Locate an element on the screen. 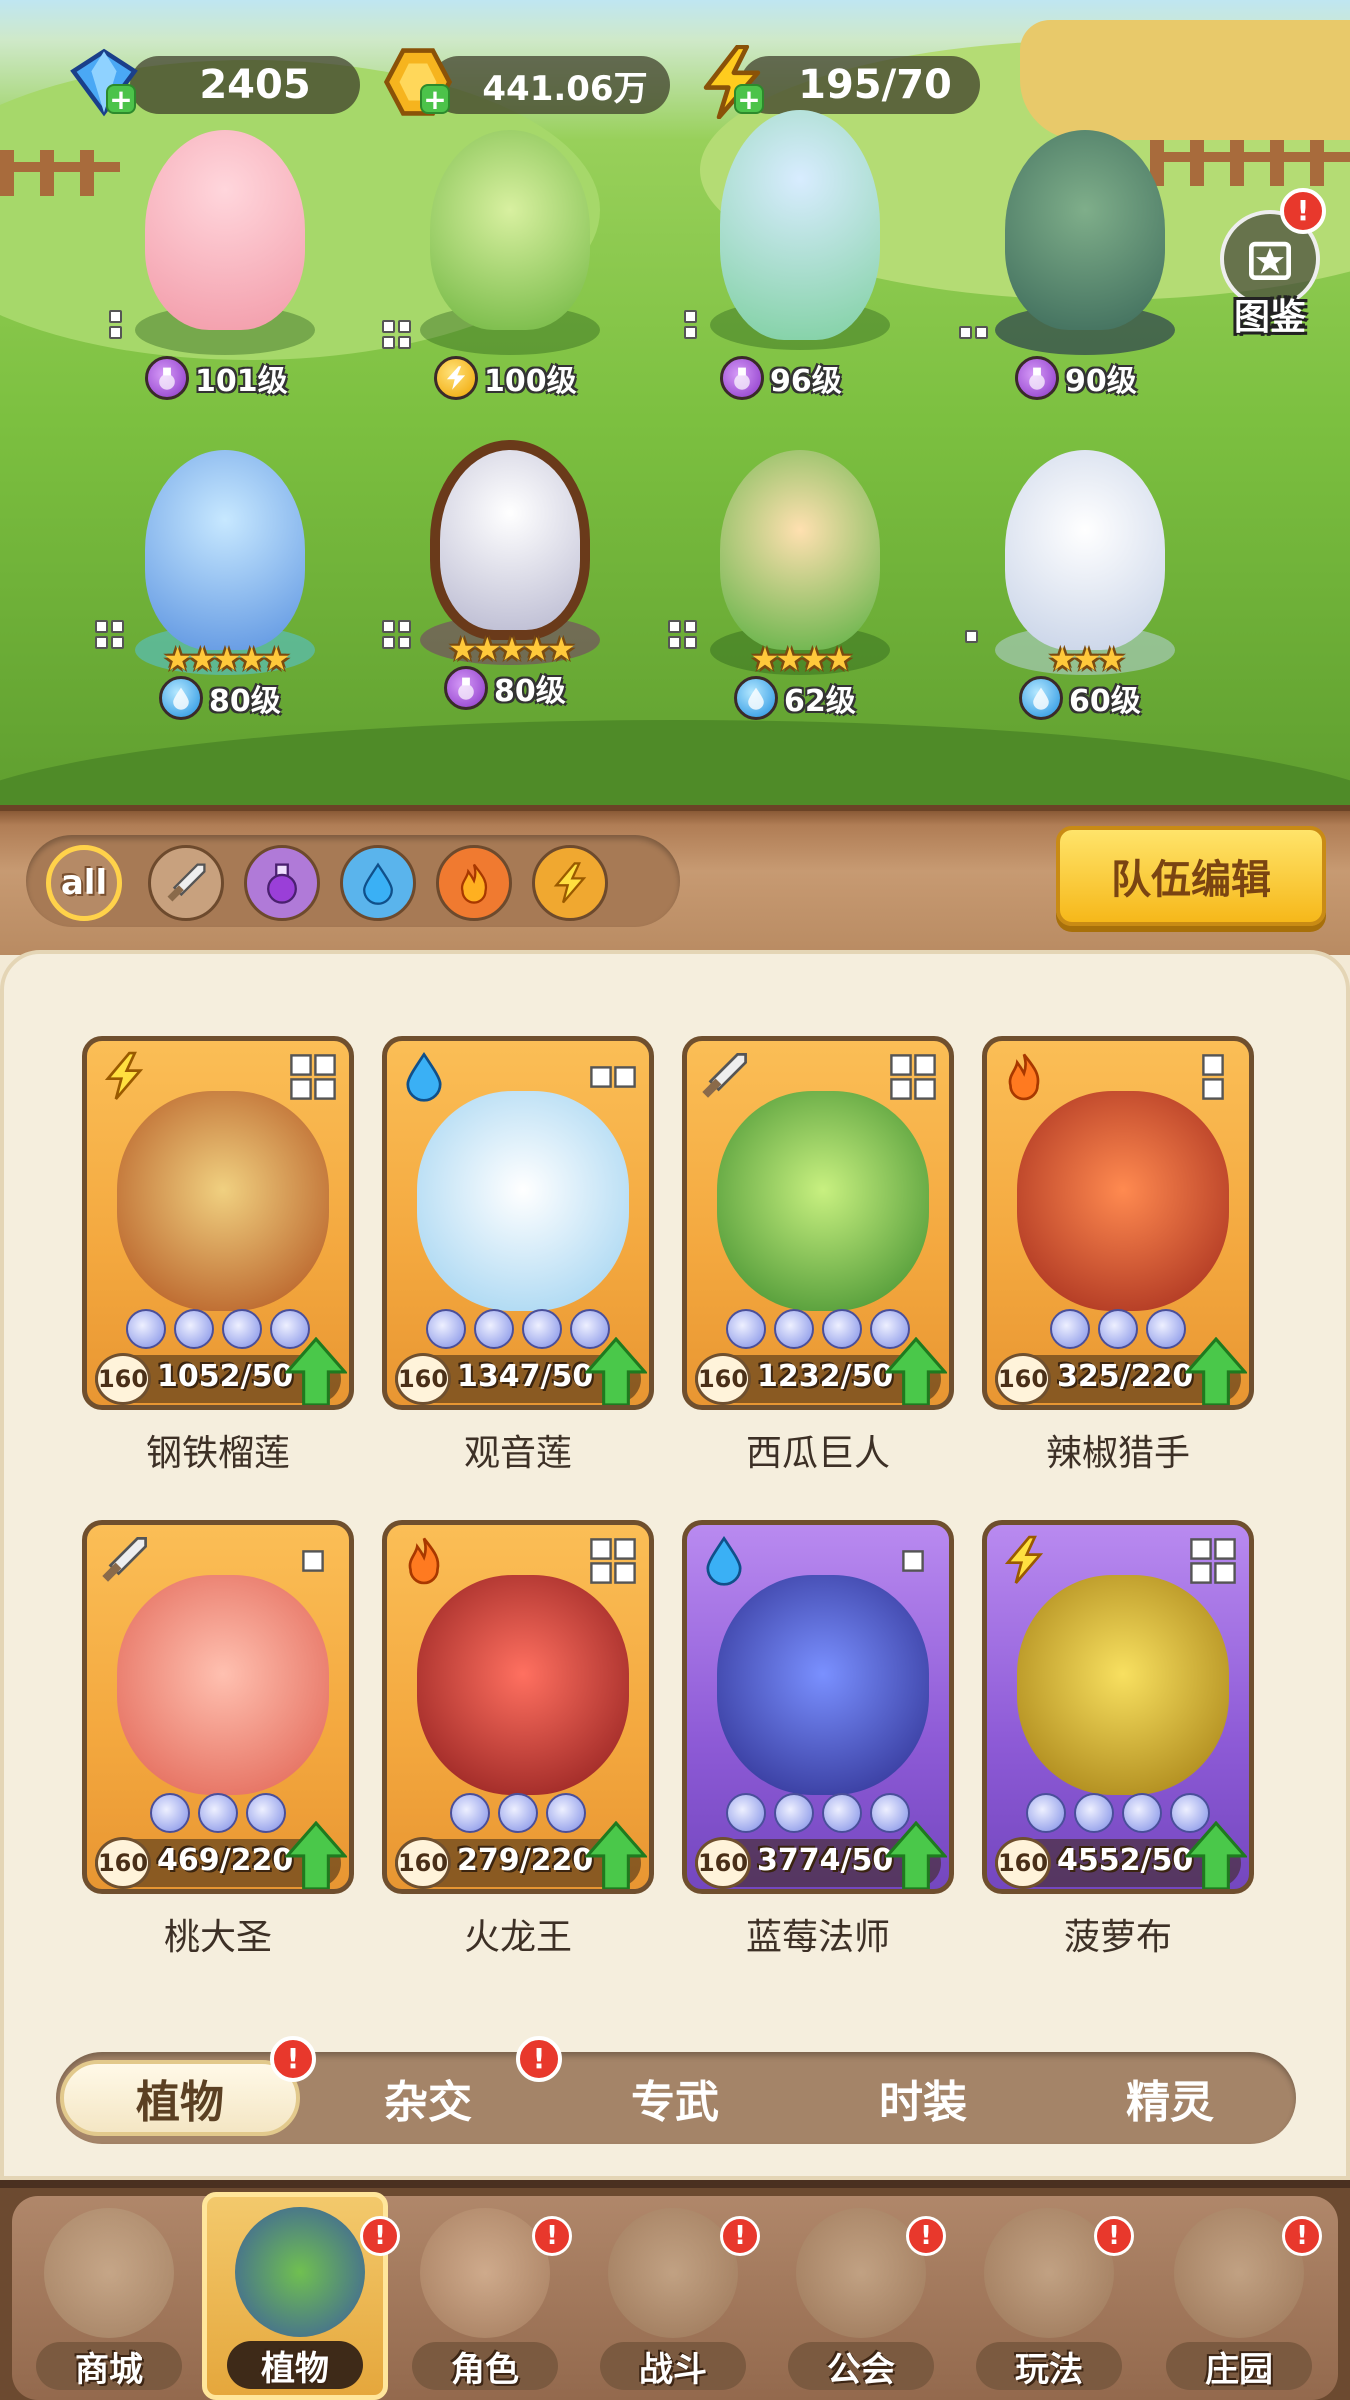 This screenshot has width=1350, height=2400. filter-all-label: all is located at coordinates (84, 883).